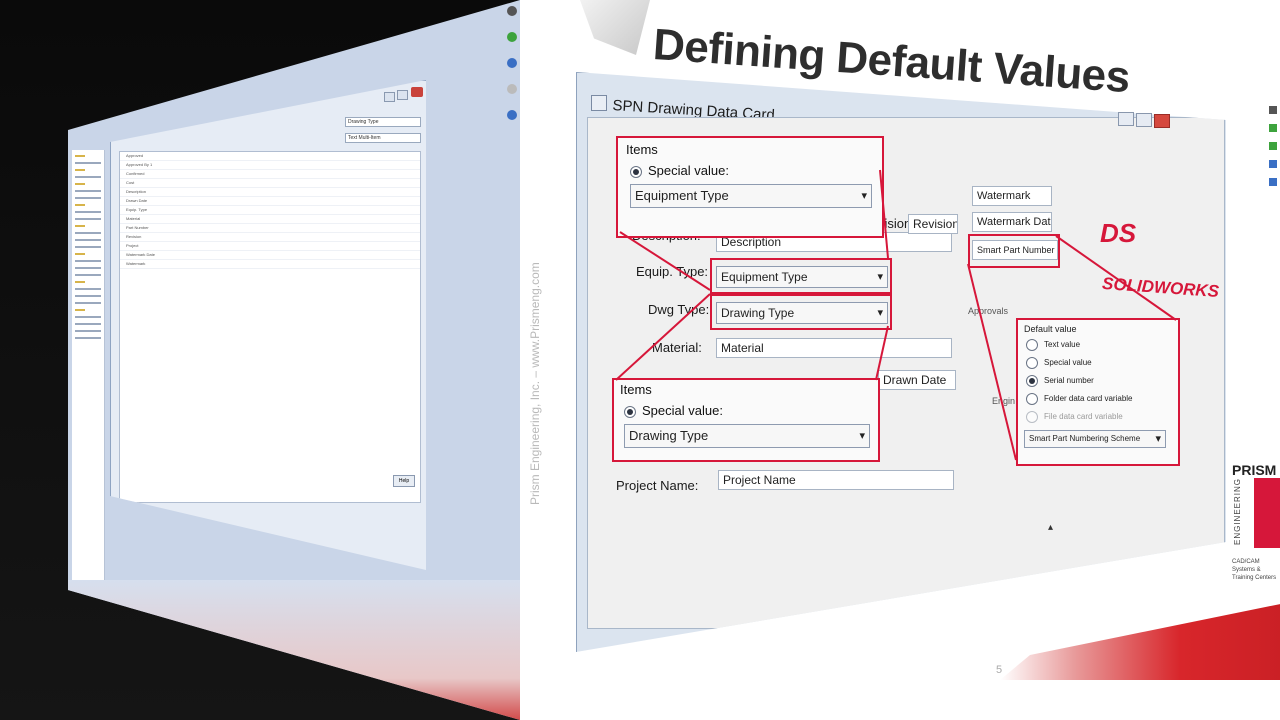 The height and width of the screenshot is (720, 1280). I want to click on left-type-field: Text Multi-Item, so click(383, 138).